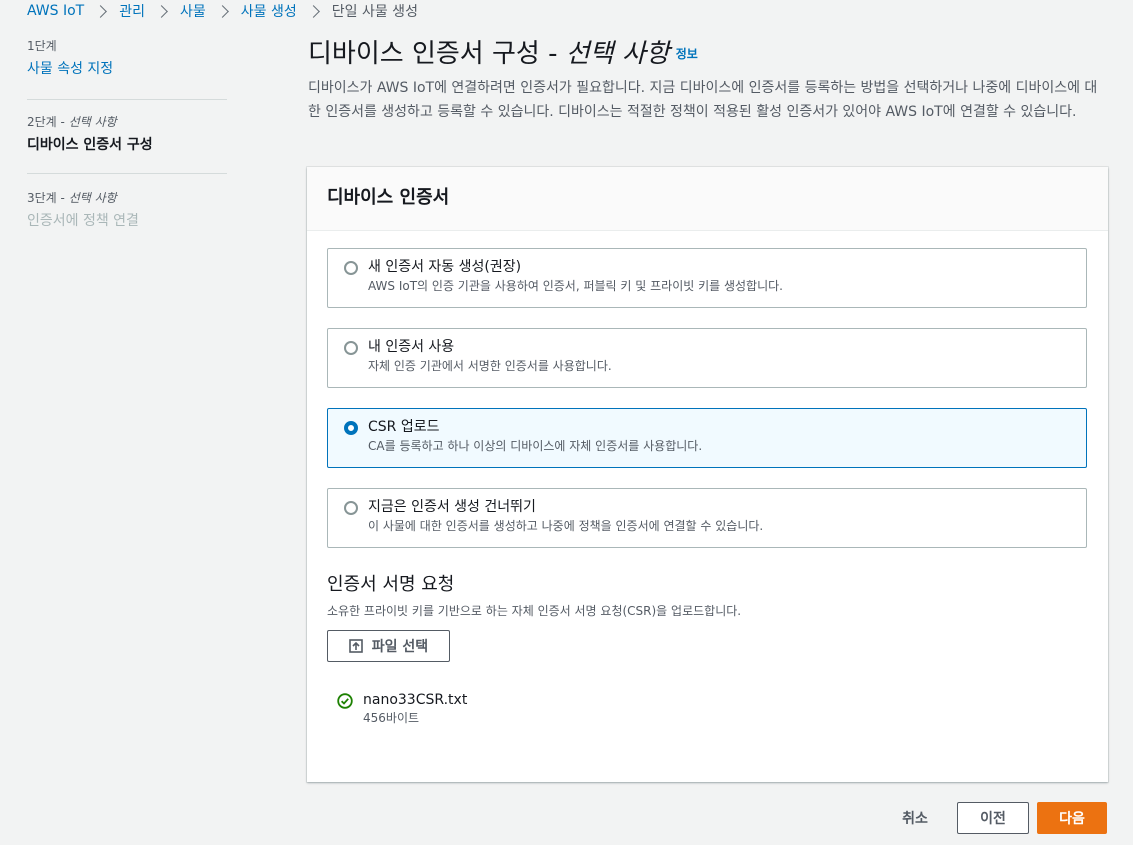 This screenshot has height=845, width=1133. Describe the element at coordinates (503, 54) in the screenshot. I see `page-title: 디바이스 인증서 구성 - 선택 사항 정보` at that location.